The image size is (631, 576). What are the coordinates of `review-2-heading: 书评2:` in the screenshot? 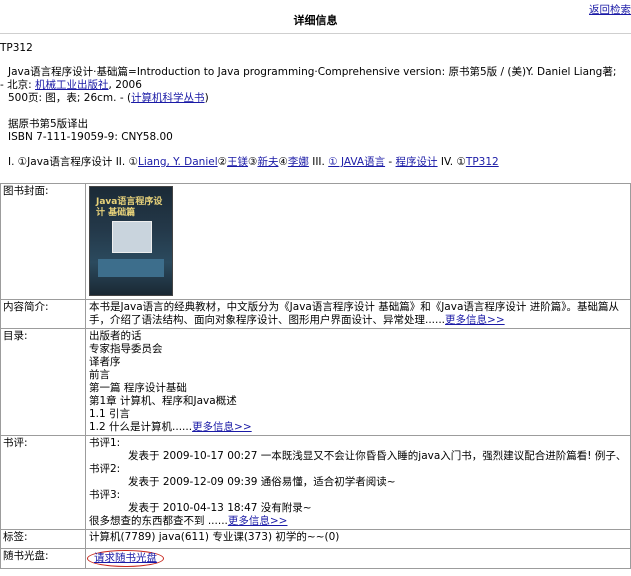 It's located at (105, 469).